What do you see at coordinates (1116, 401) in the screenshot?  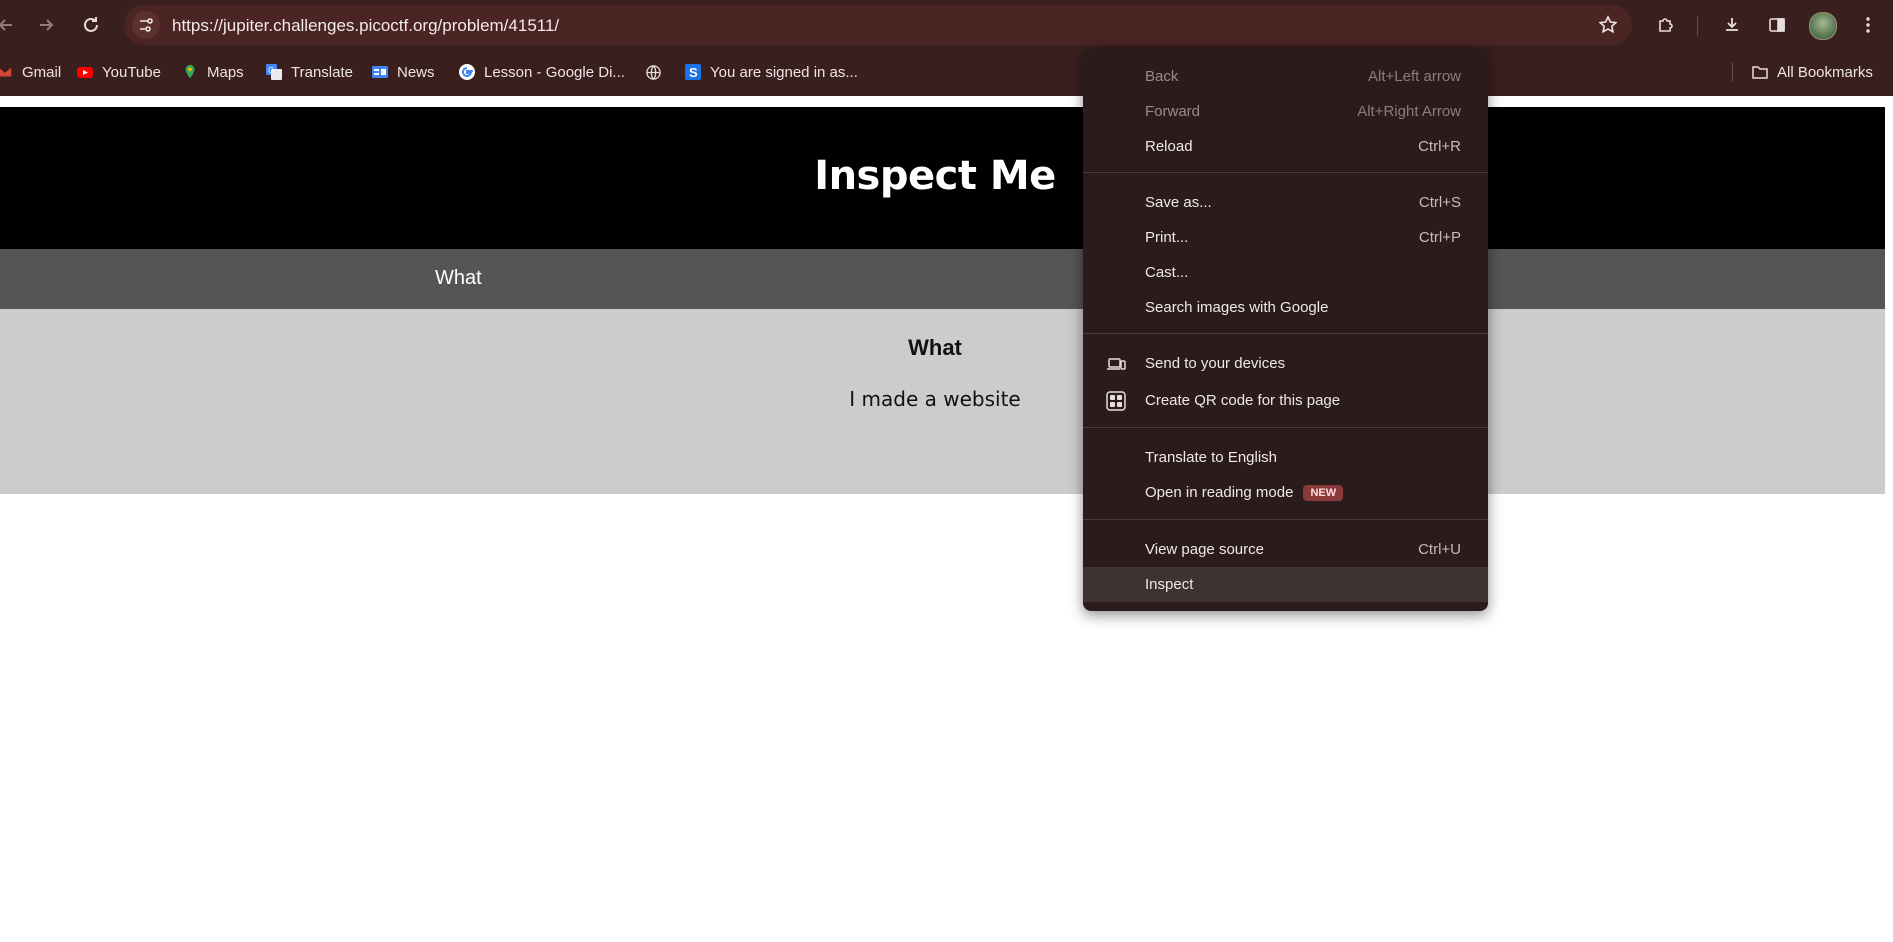 I see `qr-code-icon` at bounding box center [1116, 401].